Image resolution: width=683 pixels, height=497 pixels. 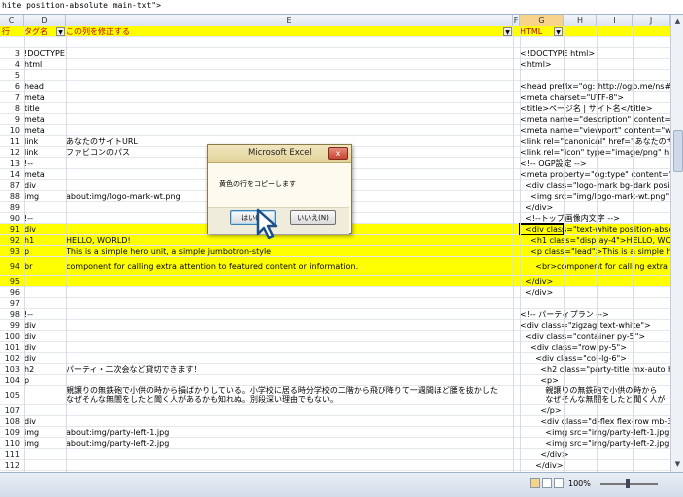 I want to click on row-number: 14, so click(x=11, y=174).